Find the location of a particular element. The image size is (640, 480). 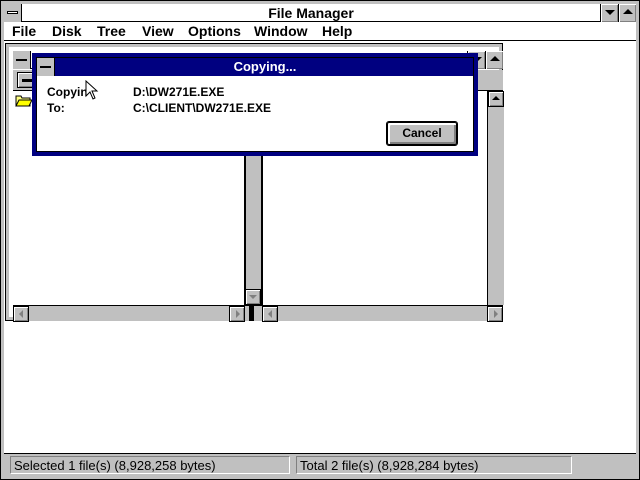

drive-icon is located at coordinates (27, 80).